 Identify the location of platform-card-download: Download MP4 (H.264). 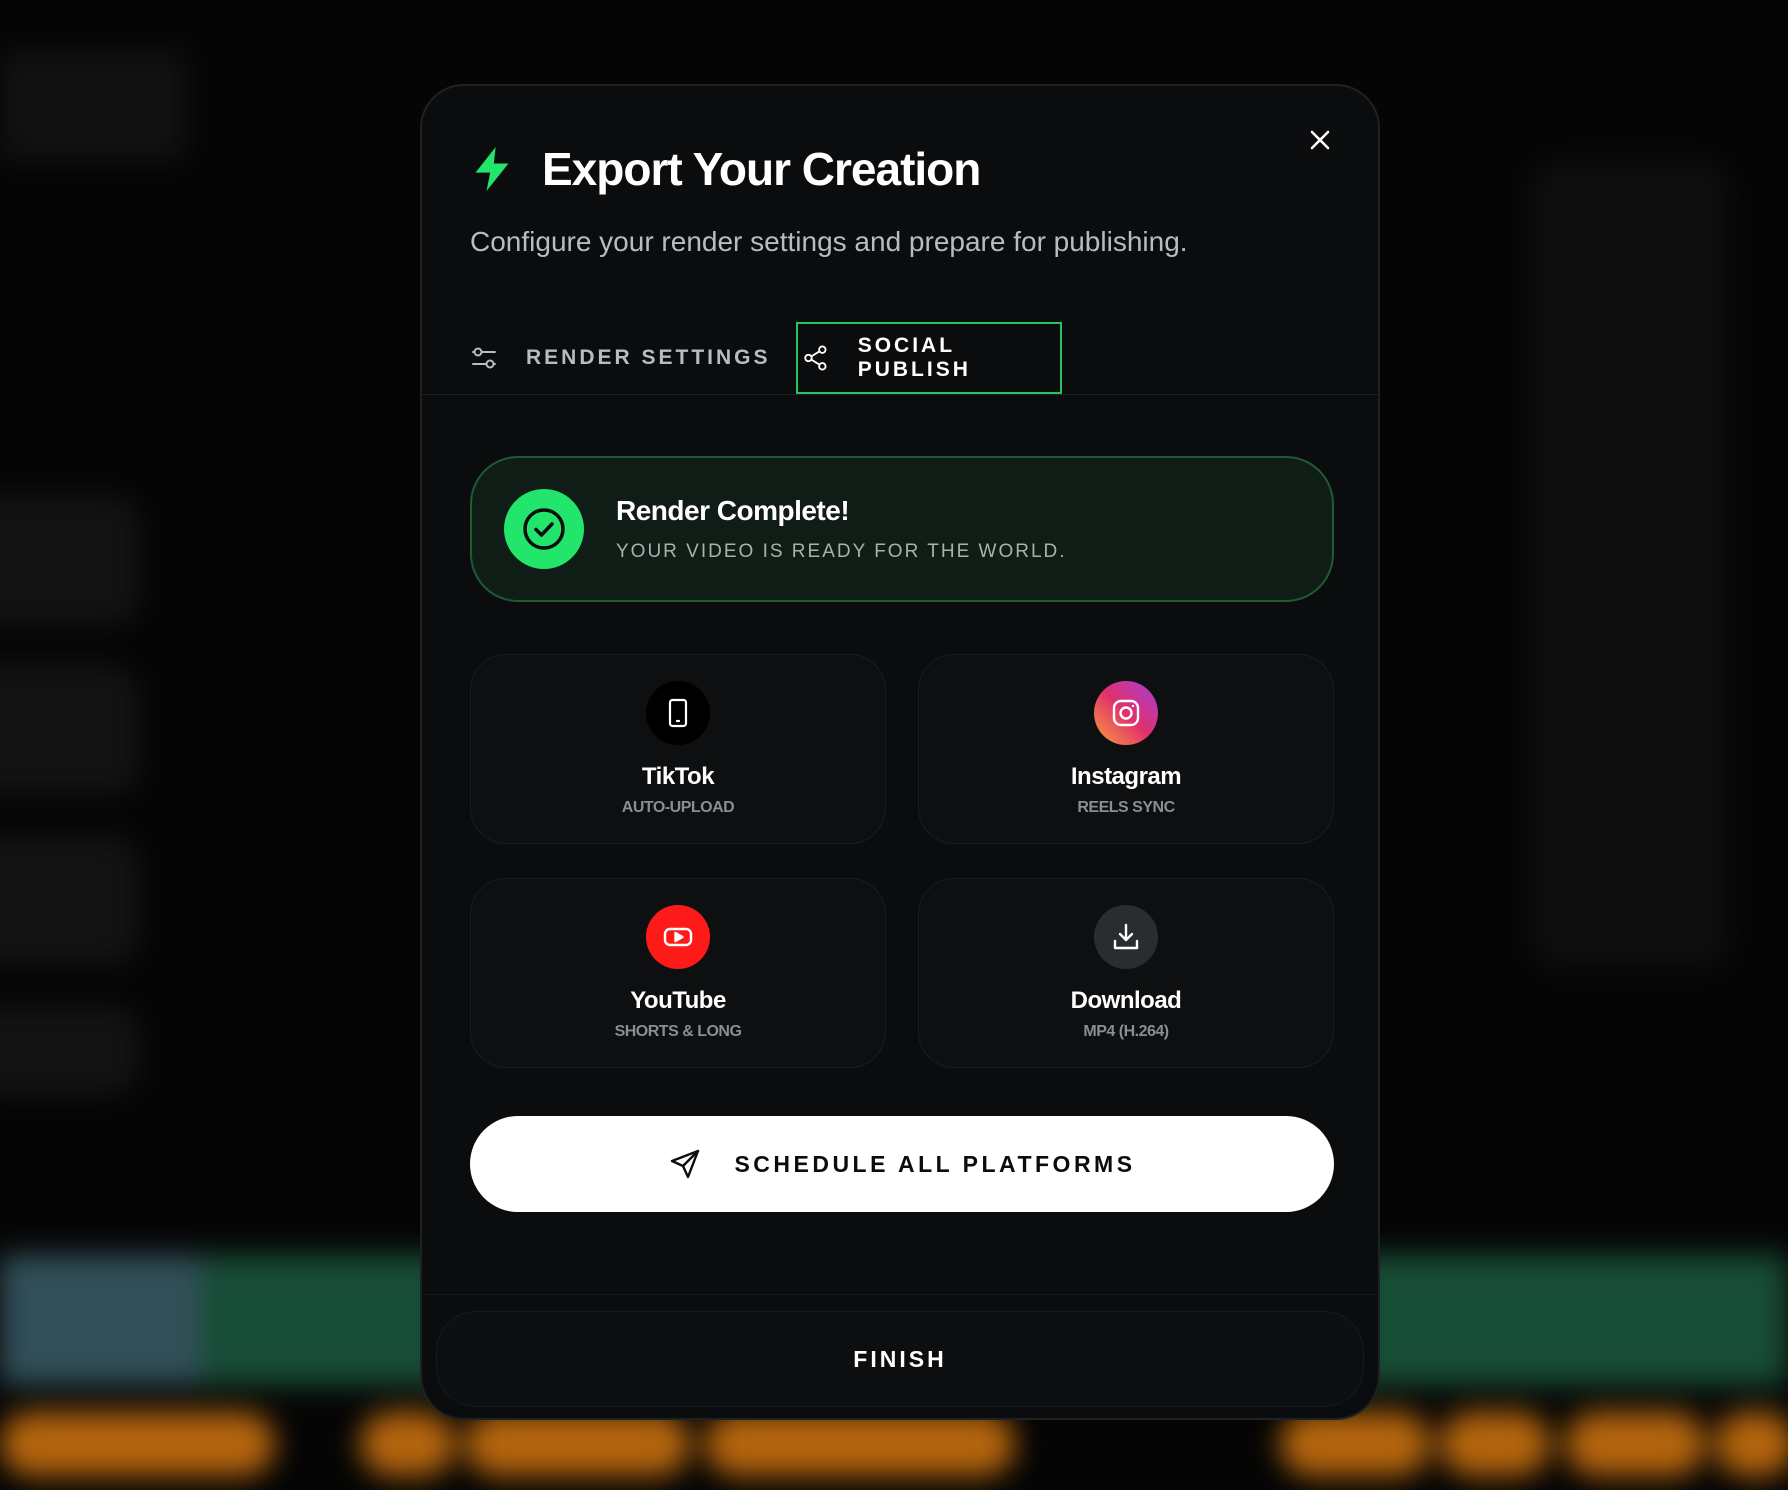
(1126, 973).